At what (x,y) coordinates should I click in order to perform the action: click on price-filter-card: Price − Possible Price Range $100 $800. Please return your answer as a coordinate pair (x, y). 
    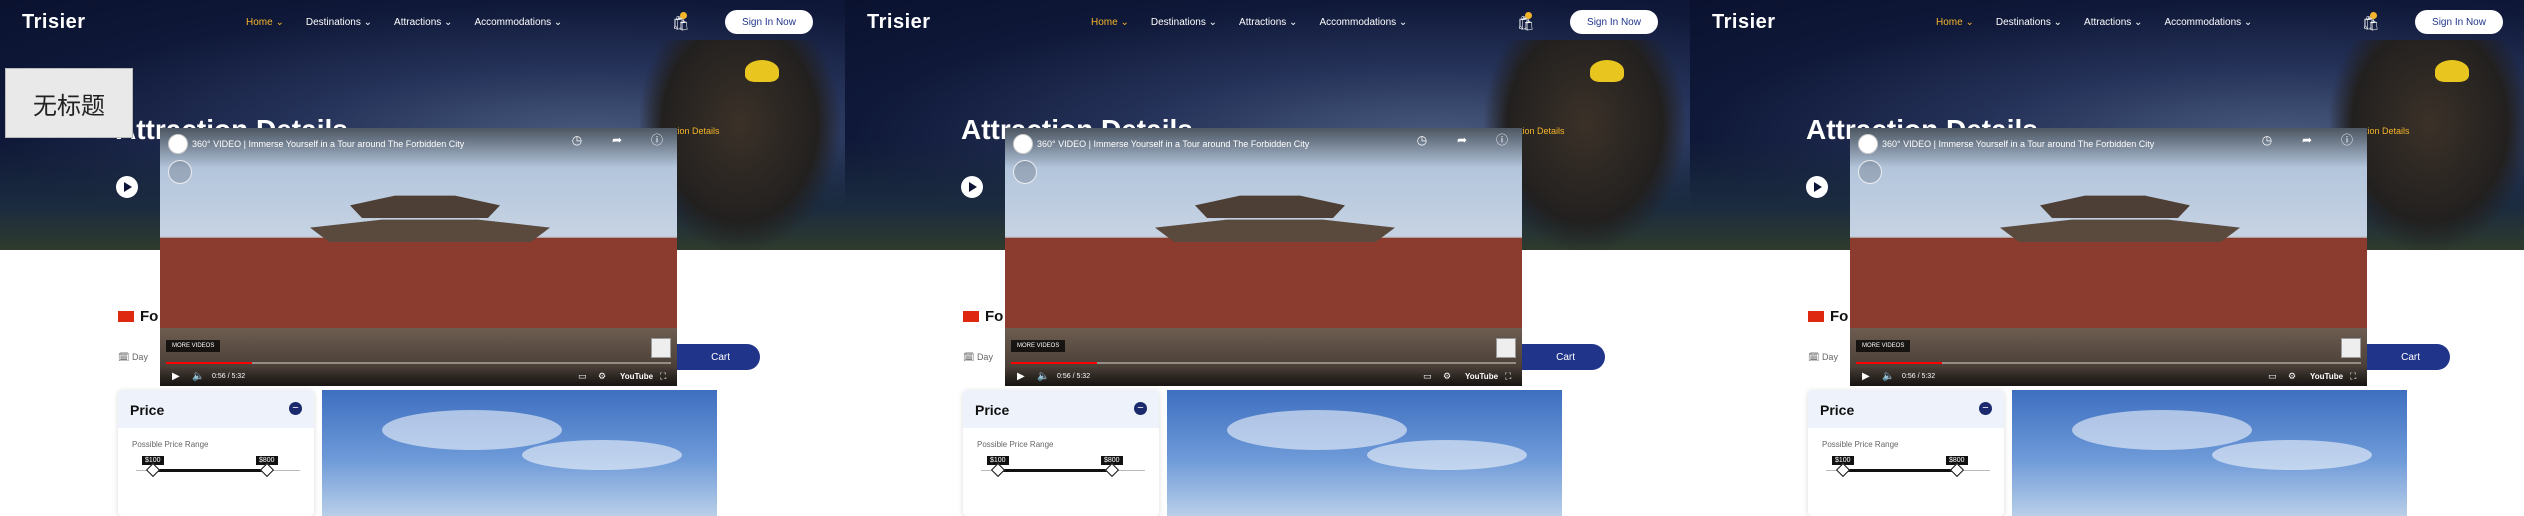
    Looking at the image, I should click on (1061, 453).